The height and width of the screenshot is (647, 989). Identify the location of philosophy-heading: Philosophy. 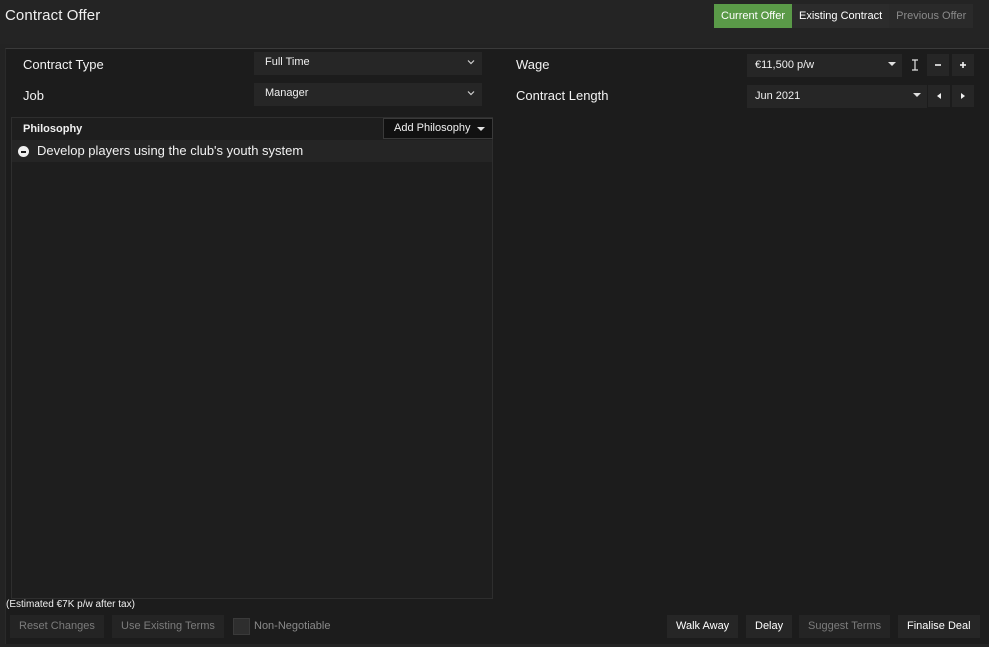
(53, 129).